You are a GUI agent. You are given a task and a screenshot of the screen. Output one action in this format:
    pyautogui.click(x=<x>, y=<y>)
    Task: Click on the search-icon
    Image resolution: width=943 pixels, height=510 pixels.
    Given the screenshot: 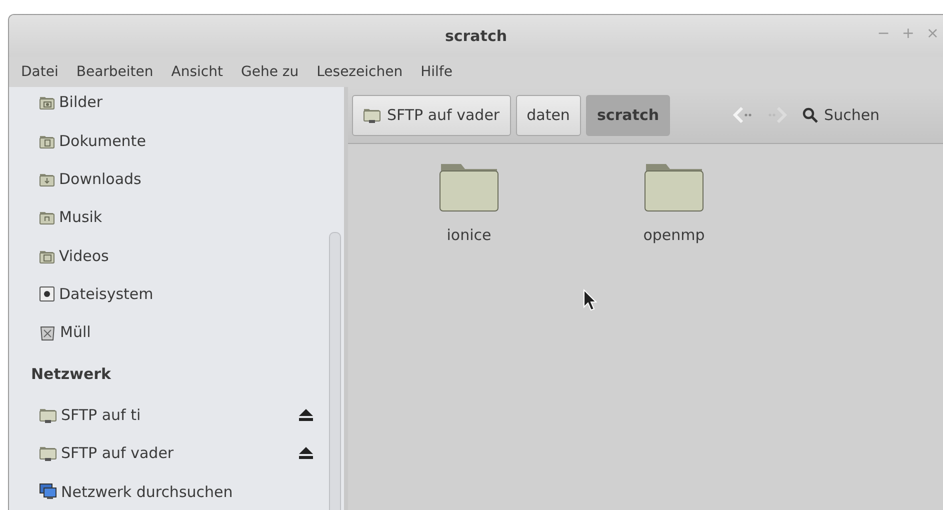 What is the action you would take?
    pyautogui.click(x=810, y=115)
    